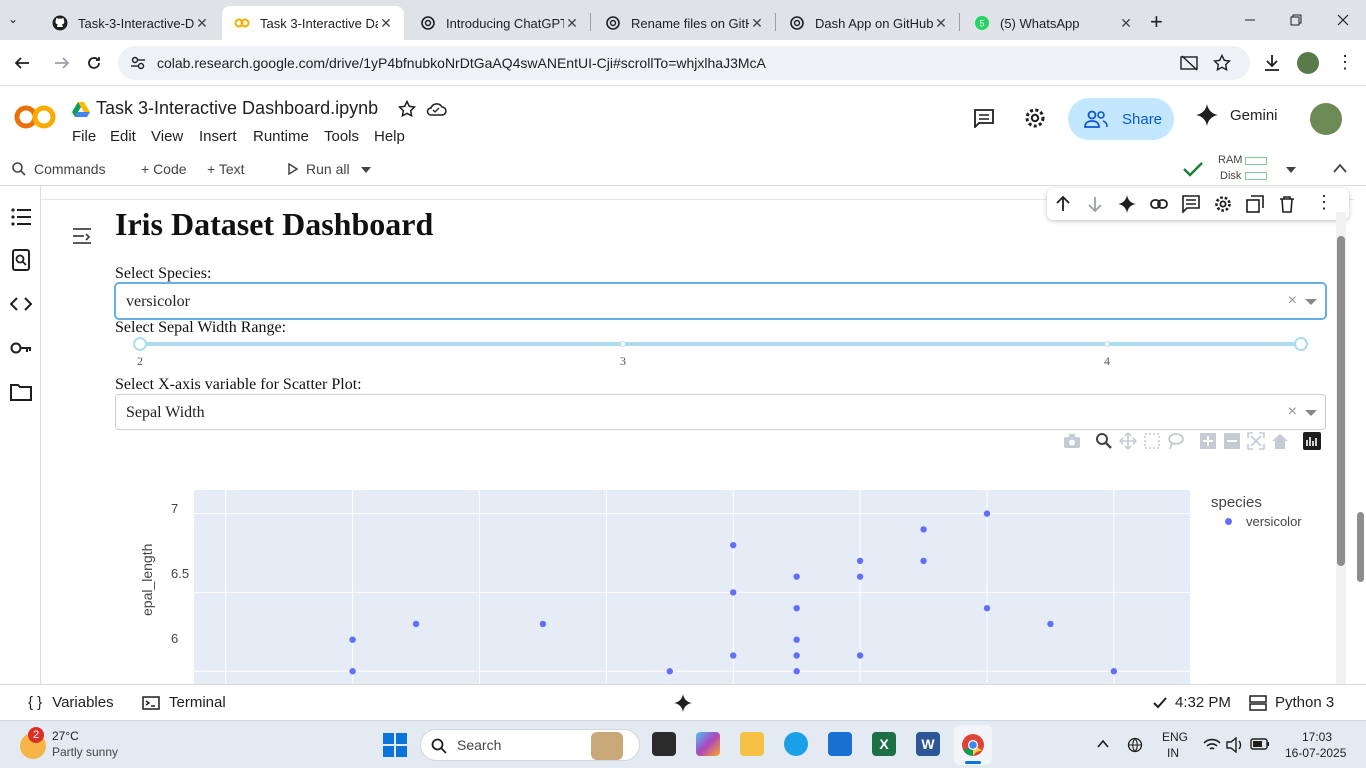 Image resolution: width=1366 pixels, height=768 pixels. What do you see at coordinates (1291, 702) in the screenshot?
I see `runtime-type-button: Python 3` at bounding box center [1291, 702].